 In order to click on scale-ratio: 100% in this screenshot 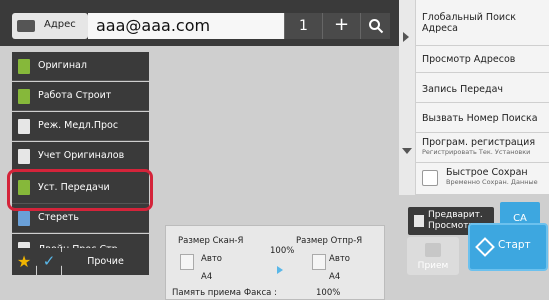, I will do `click(282, 251)`.